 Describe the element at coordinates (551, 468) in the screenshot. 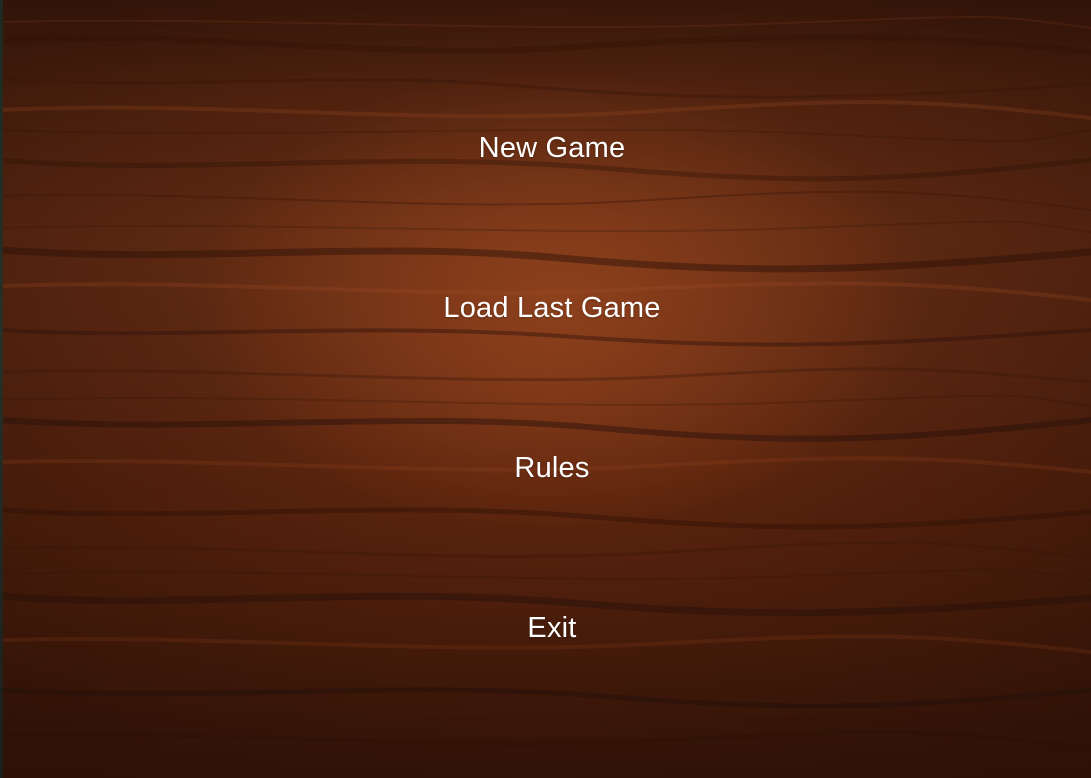

I see `rules-button: Rules` at that location.